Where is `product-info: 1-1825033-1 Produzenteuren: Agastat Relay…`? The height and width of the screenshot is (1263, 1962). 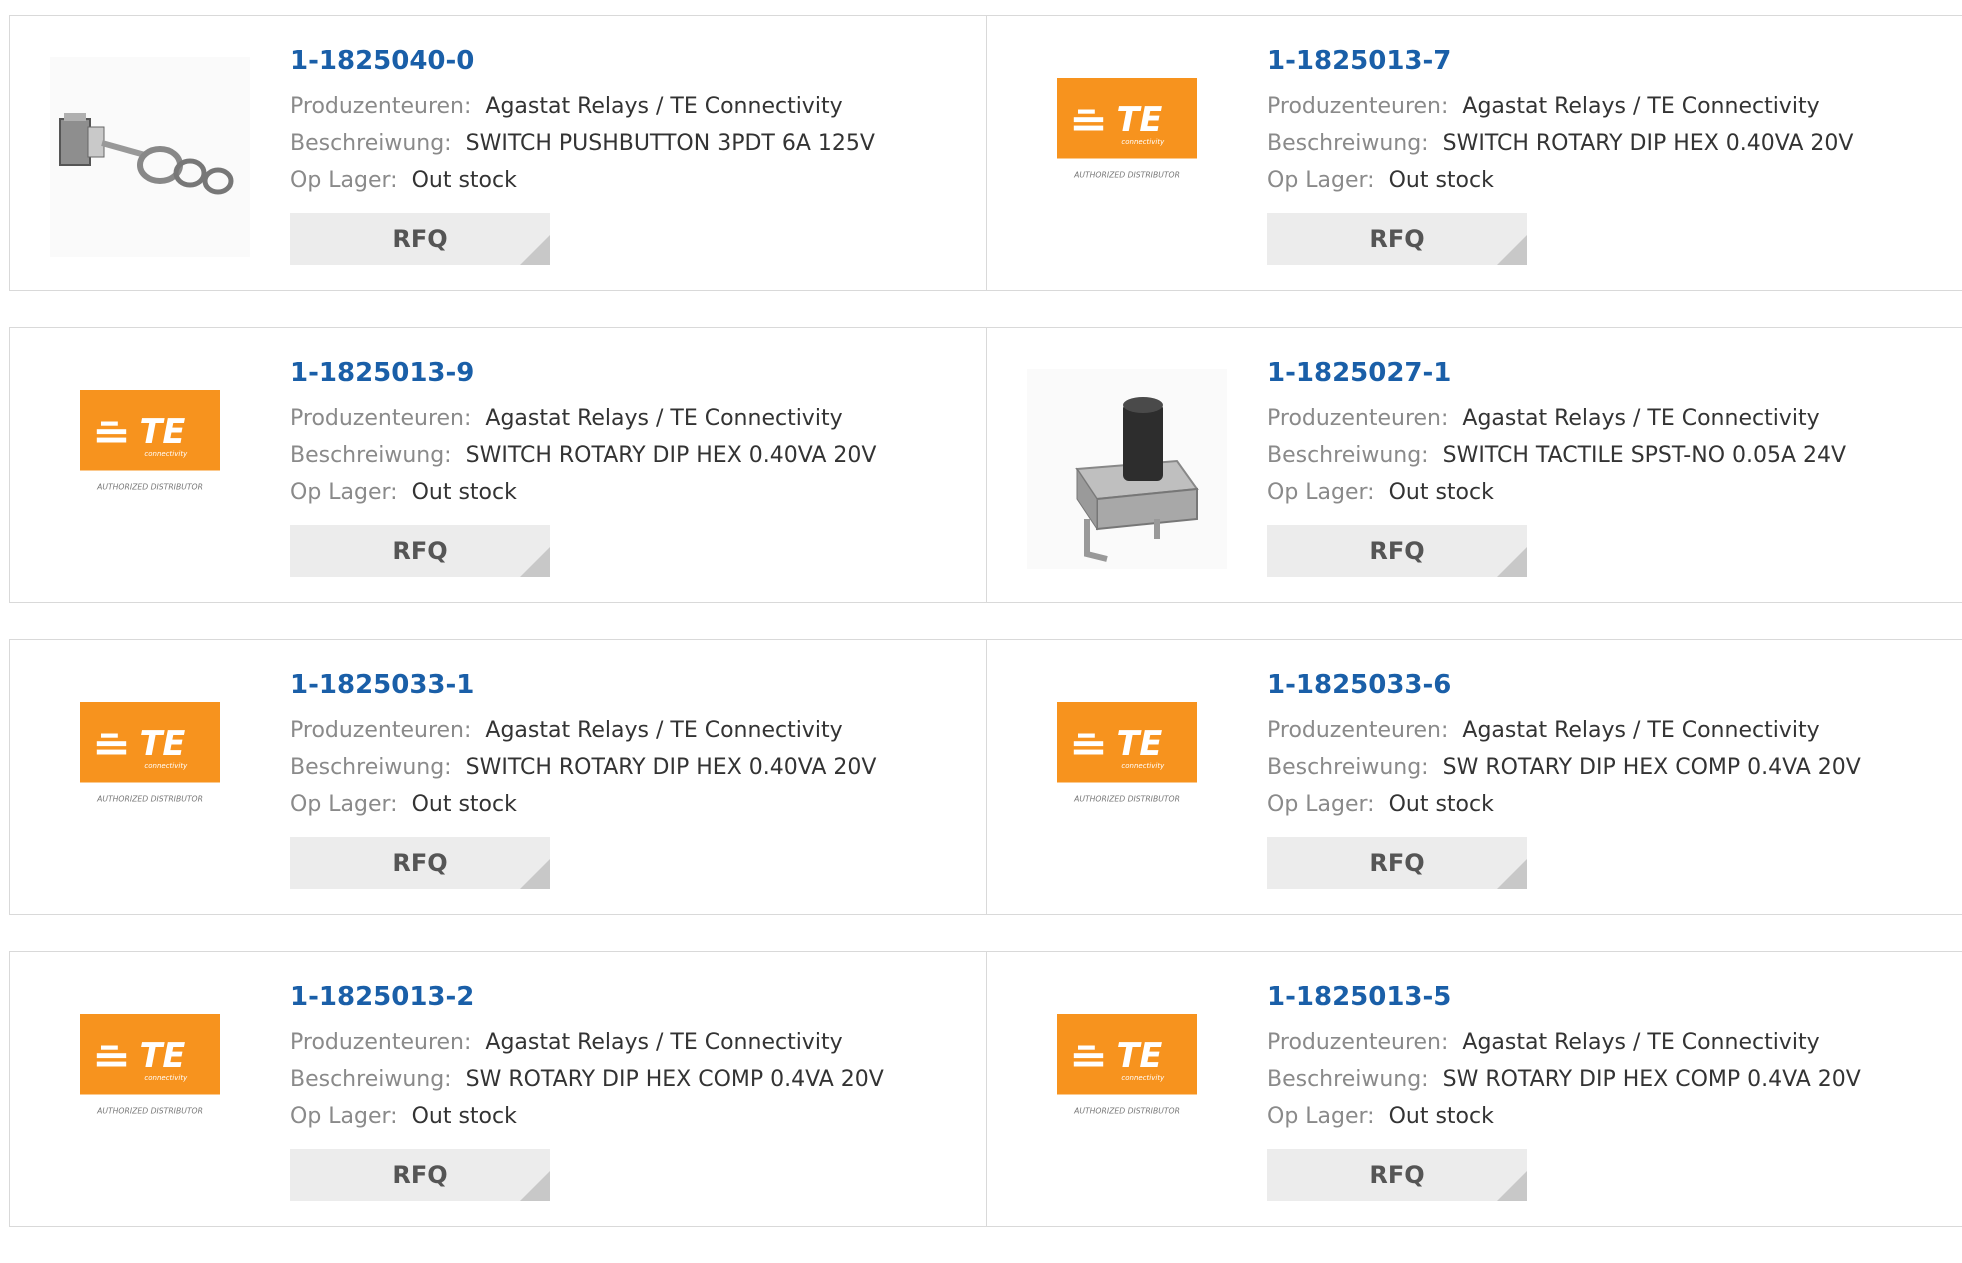 product-info: 1-1825033-1 Produzenteuren: Agastat Relay… is located at coordinates (633, 779).